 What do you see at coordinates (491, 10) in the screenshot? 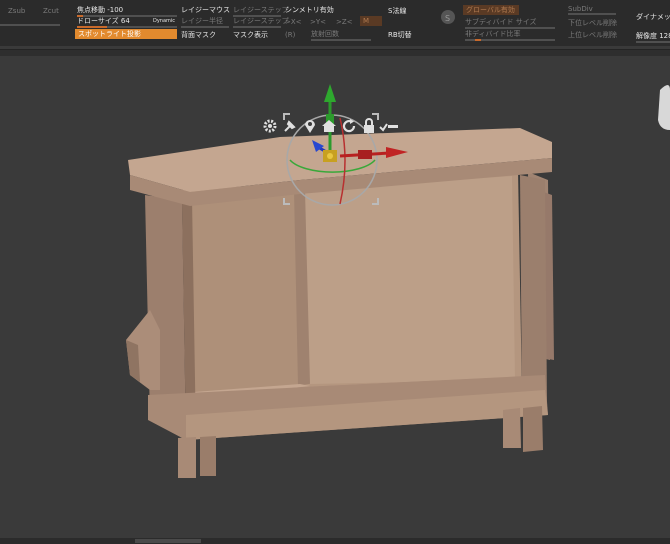
I see `global-enable-button: グローバル有効` at bounding box center [491, 10].